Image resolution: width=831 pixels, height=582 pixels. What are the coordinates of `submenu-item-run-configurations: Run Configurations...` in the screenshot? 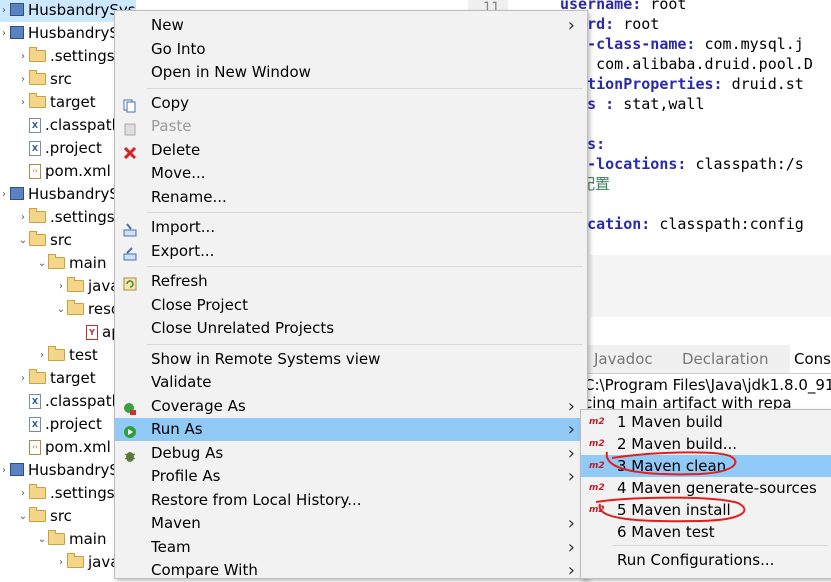 It's located at (706, 560).